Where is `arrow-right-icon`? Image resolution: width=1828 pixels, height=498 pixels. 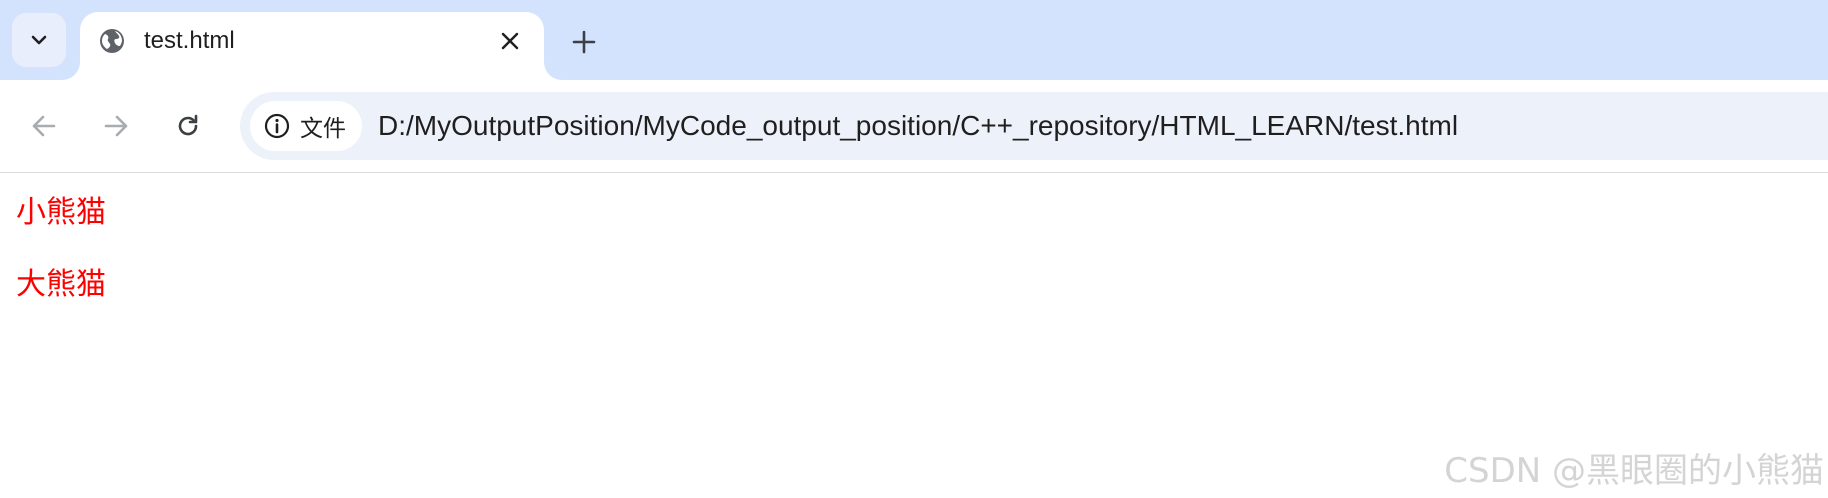 arrow-right-icon is located at coordinates (116, 126).